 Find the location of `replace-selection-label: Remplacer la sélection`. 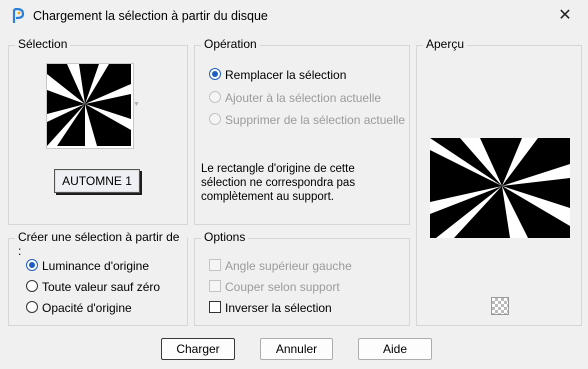

replace-selection-label: Remplacer la sélection is located at coordinates (286, 75).